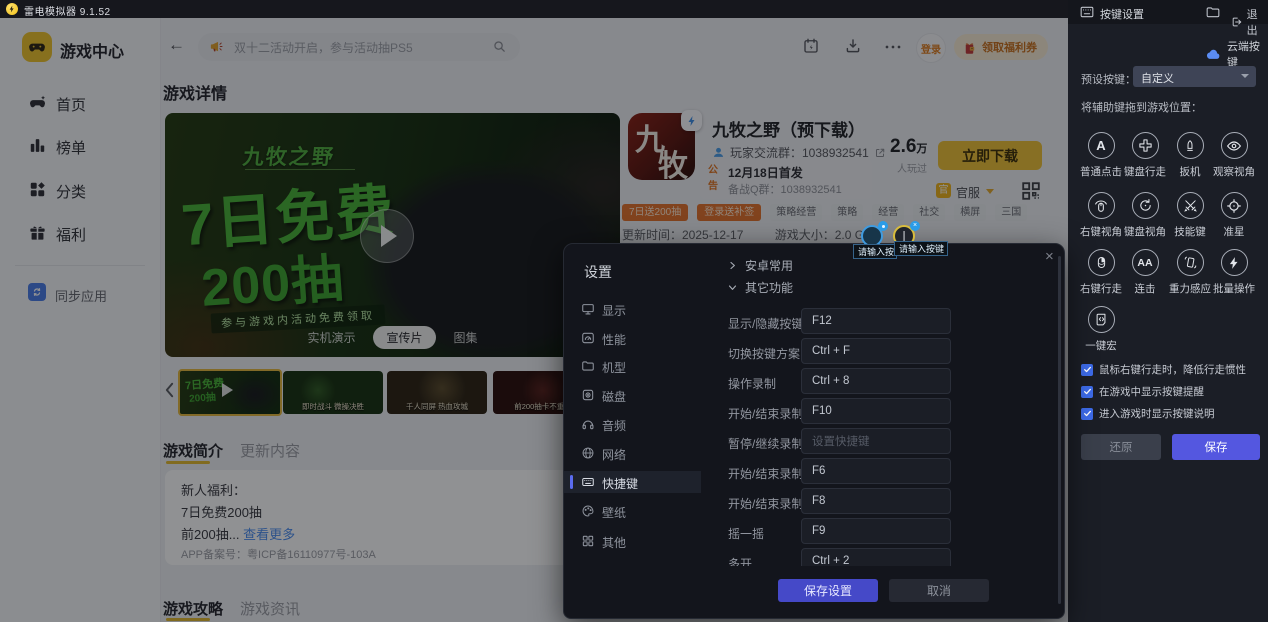  I want to click on keymap-tool-right-click-walk: 右键行走, so click(1101, 272).